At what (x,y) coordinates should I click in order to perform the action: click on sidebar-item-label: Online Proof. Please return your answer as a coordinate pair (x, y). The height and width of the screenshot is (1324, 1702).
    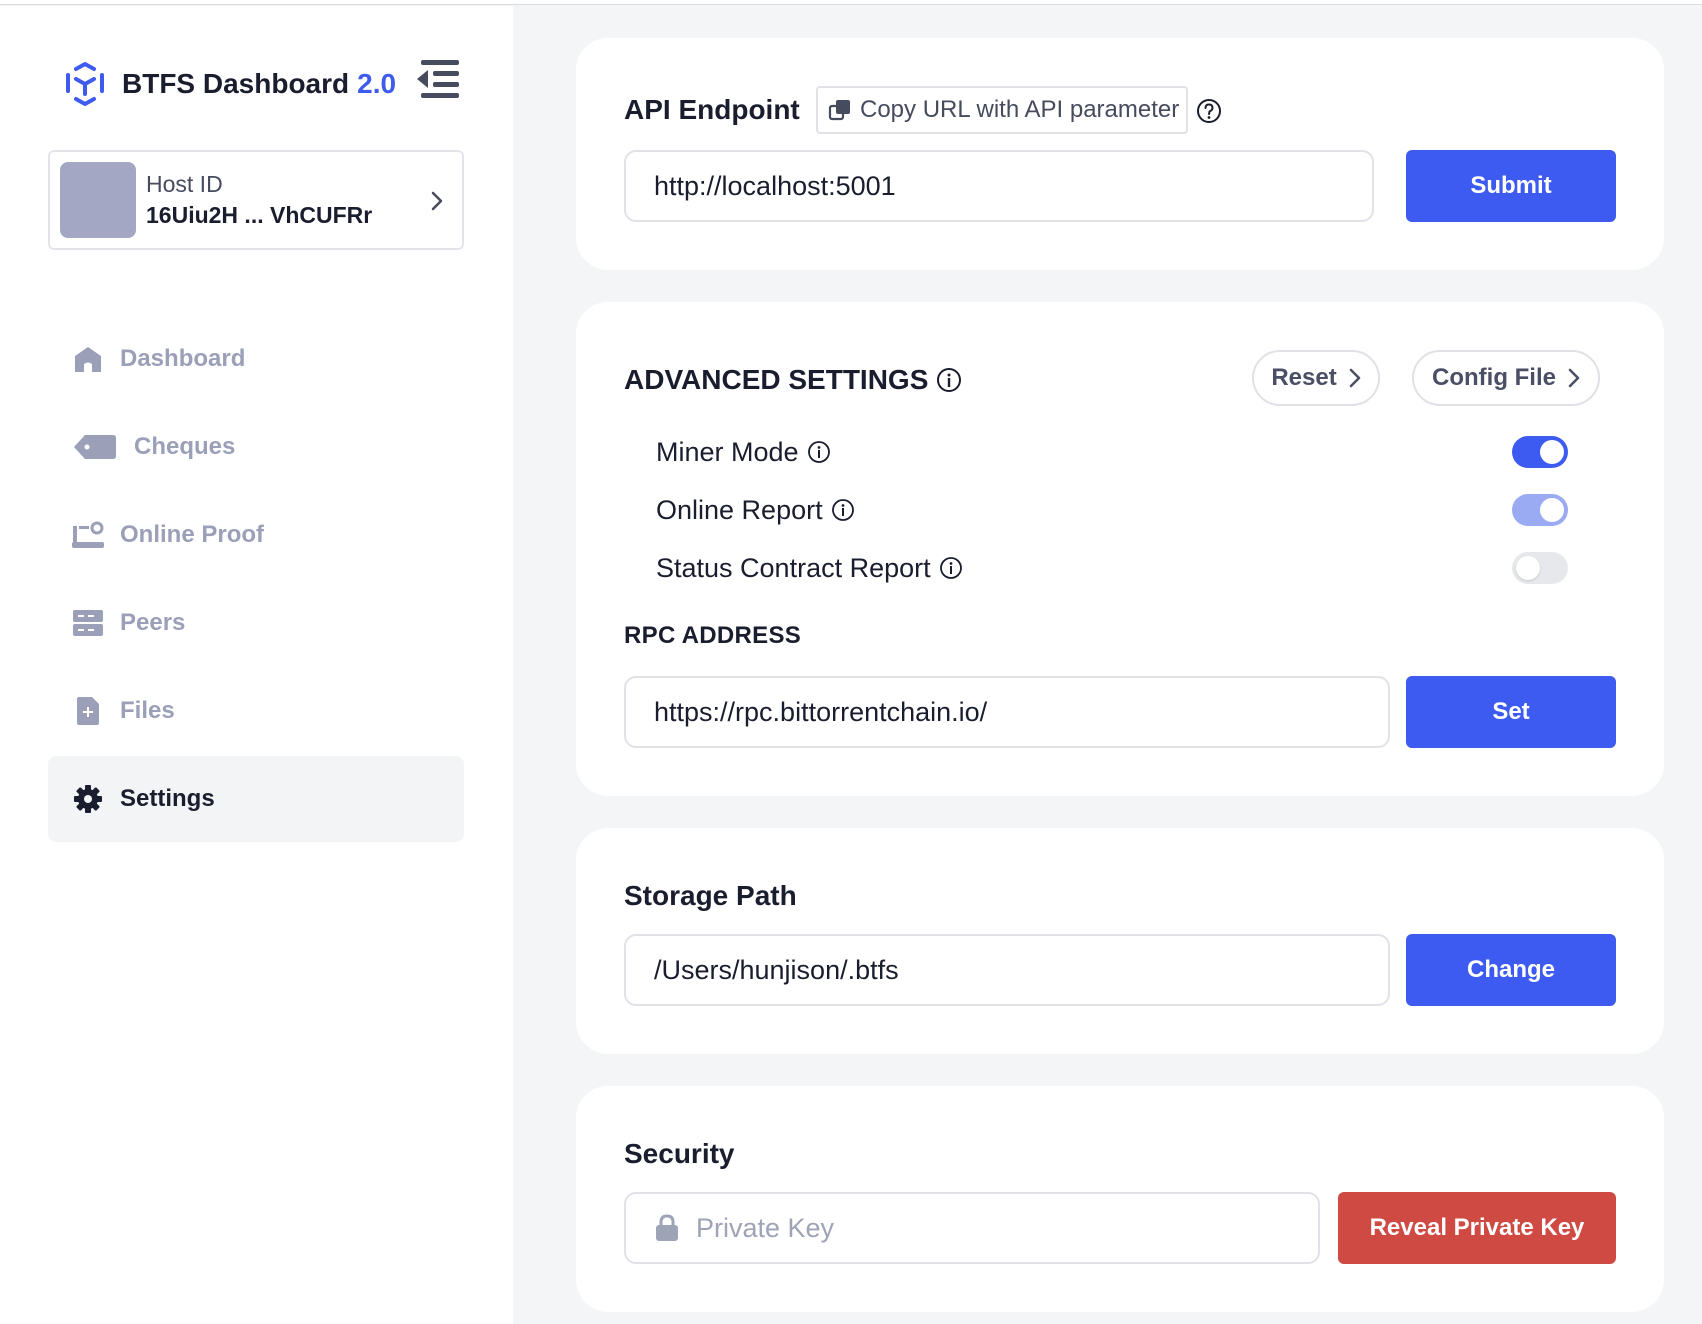
    Looking at the image, I should click on (192, 534).